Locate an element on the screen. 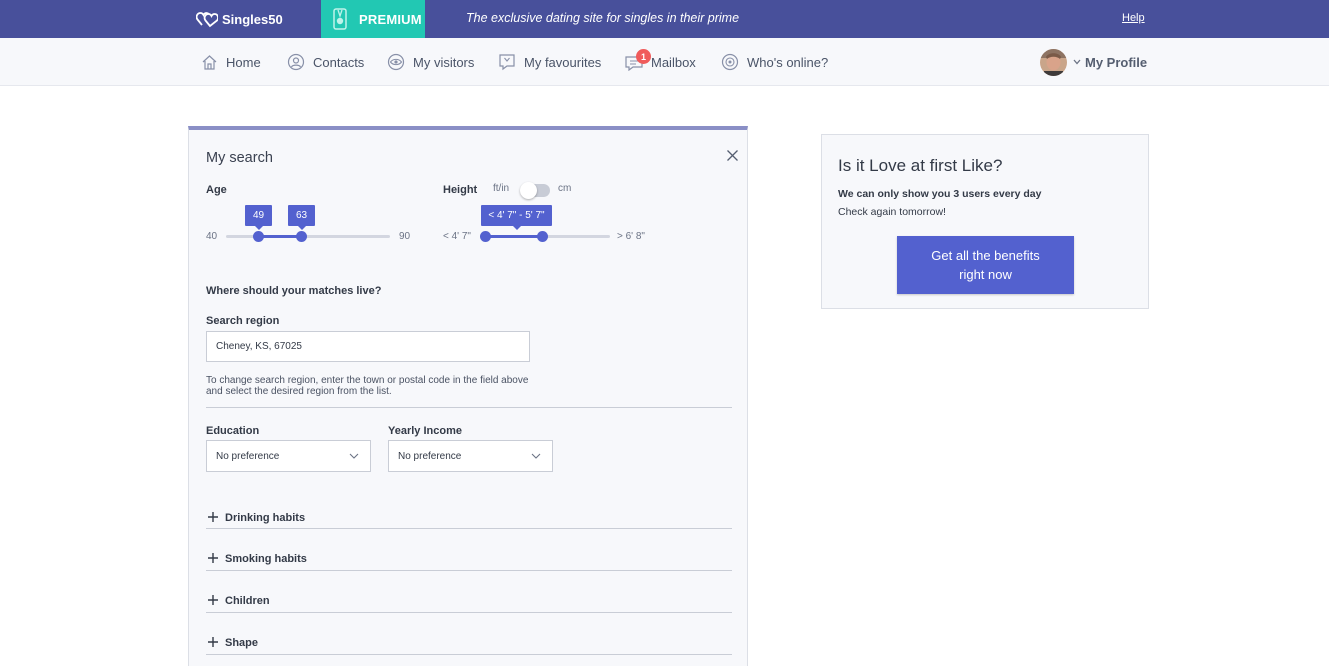 The height and width of the screenshot is (666, 1329). panel-title: My search is located at coordinates (239, 158).